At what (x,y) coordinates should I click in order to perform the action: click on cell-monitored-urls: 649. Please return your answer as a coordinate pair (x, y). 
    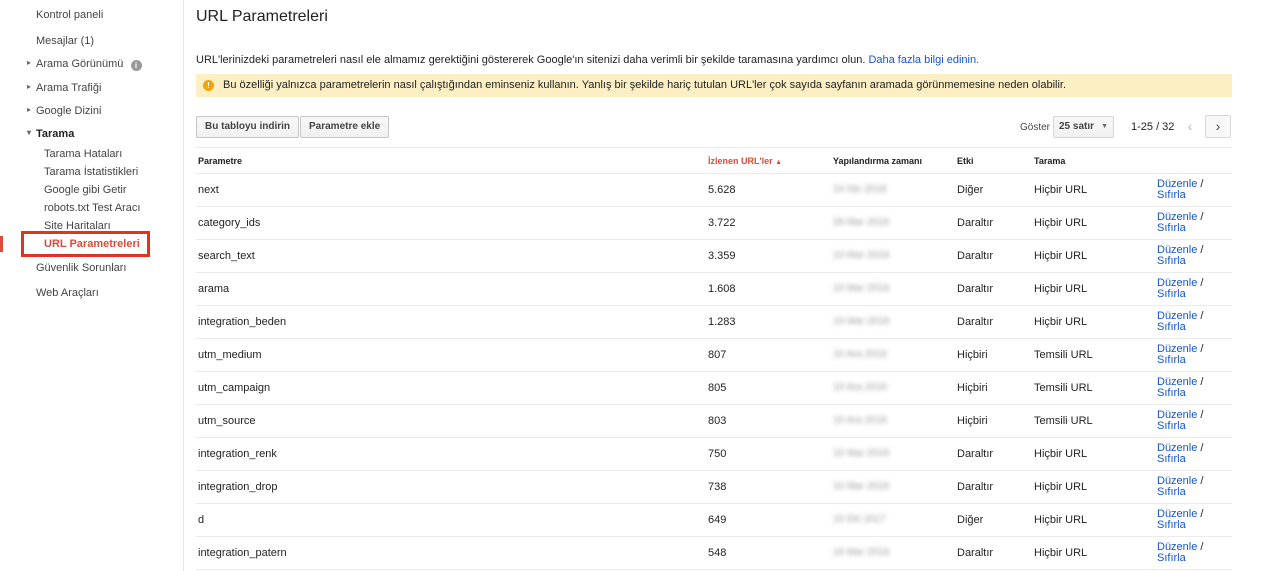
    Looking at the image, I should click on (717, 520).